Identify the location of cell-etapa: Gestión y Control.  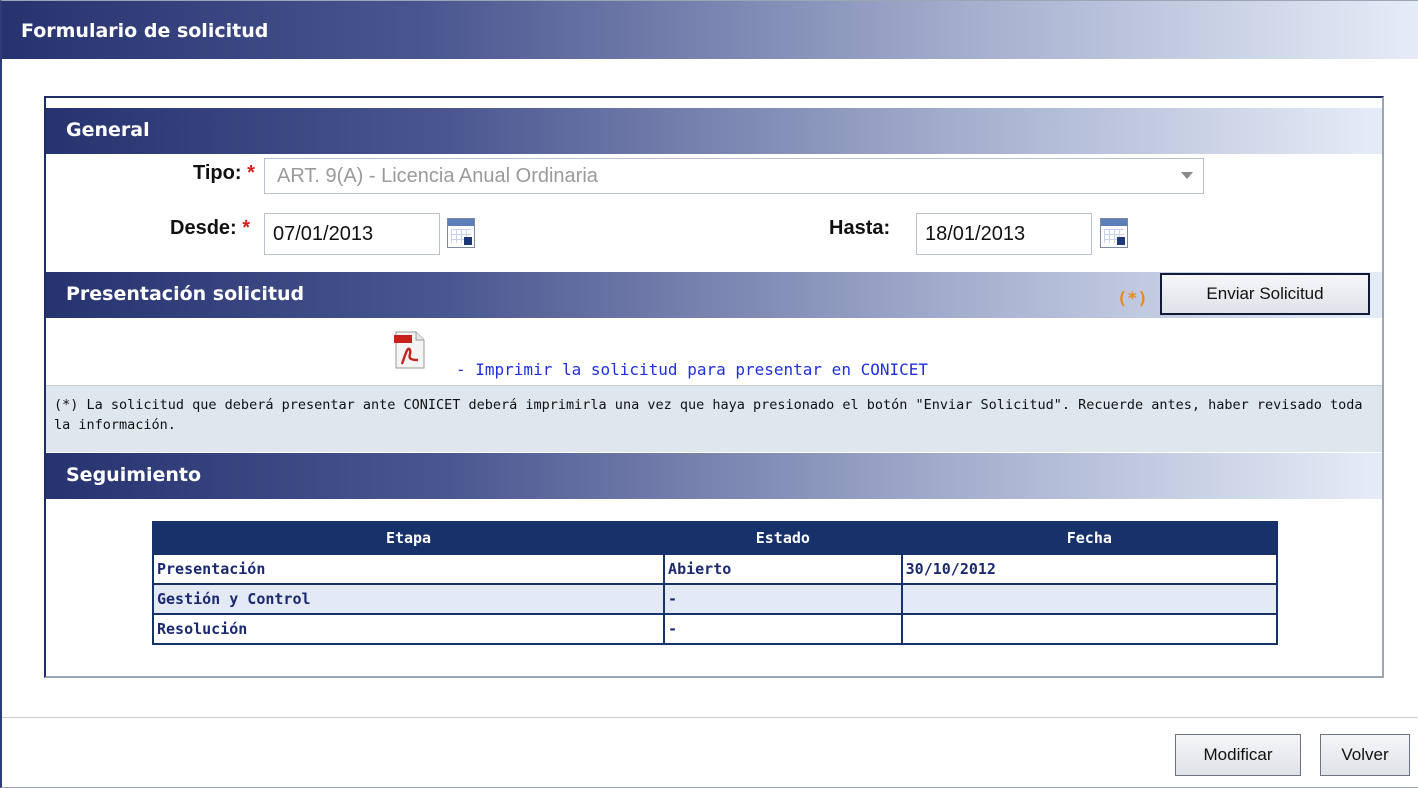
(408, 599).